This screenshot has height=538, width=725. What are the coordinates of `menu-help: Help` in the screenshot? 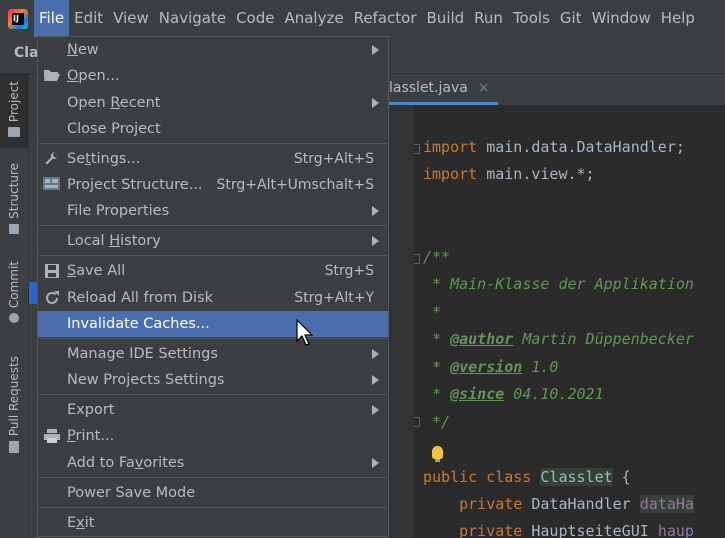 It's located at (678, 18).